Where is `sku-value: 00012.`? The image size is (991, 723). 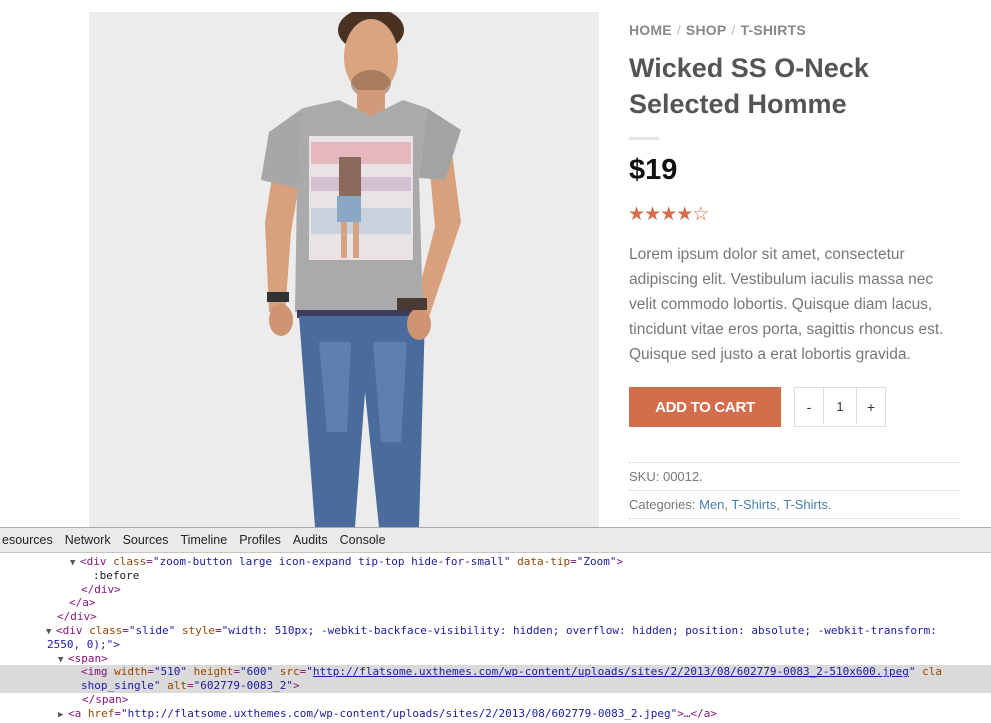
sku-value: 00012. is located at coordinates (682, 476).